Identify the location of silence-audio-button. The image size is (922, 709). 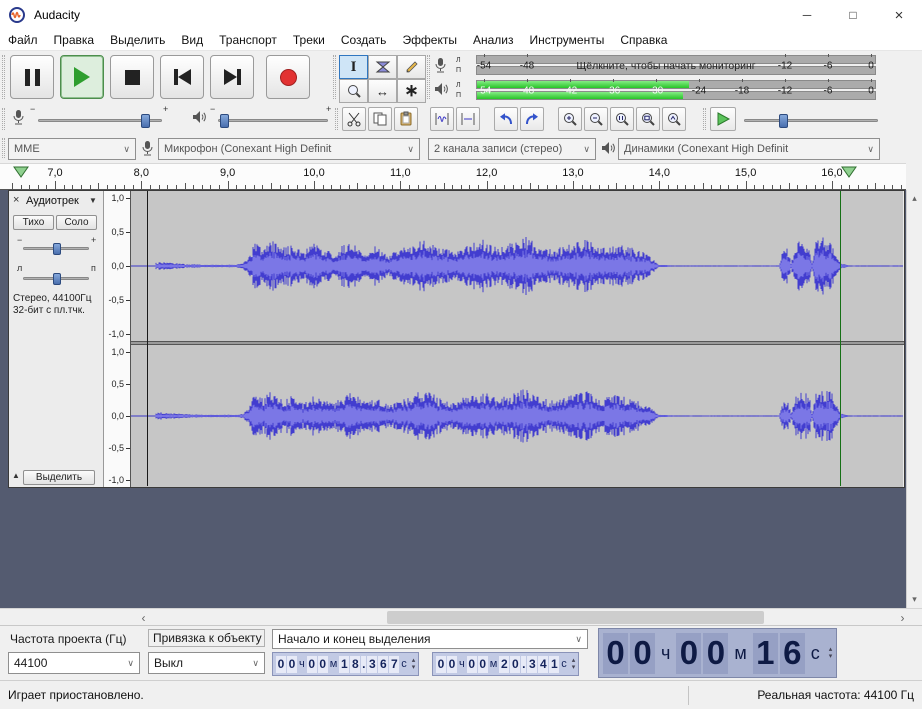
(468, 119).